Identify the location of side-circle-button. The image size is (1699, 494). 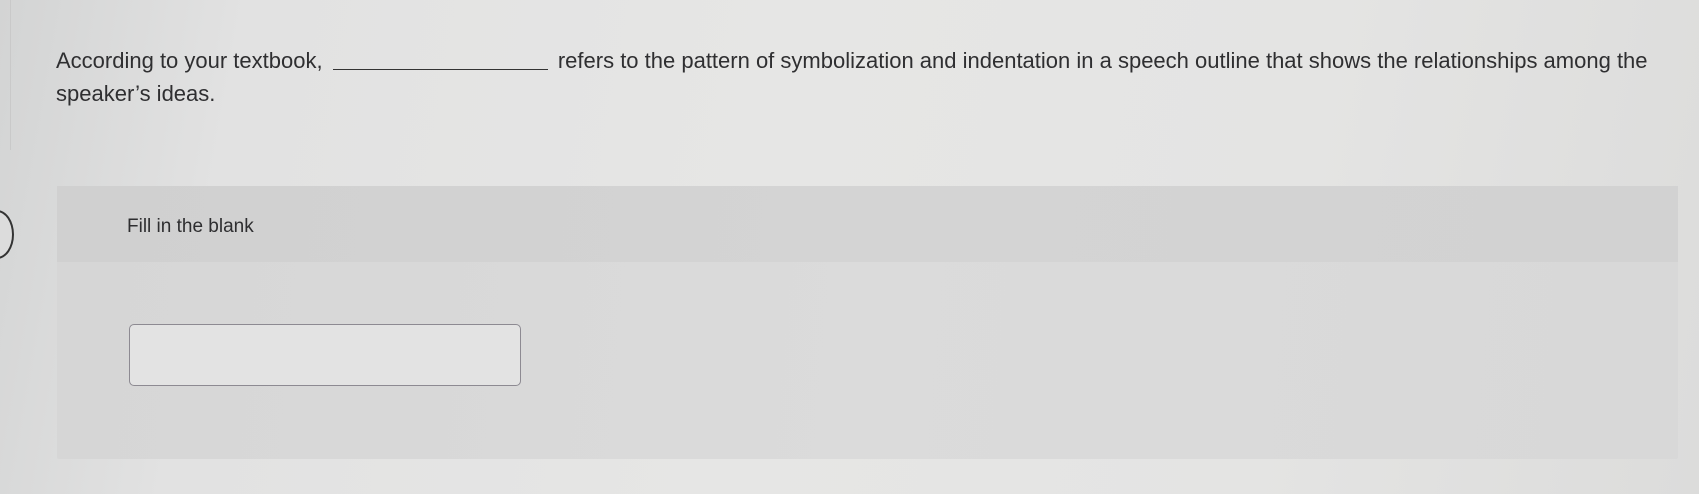
(7, 234).